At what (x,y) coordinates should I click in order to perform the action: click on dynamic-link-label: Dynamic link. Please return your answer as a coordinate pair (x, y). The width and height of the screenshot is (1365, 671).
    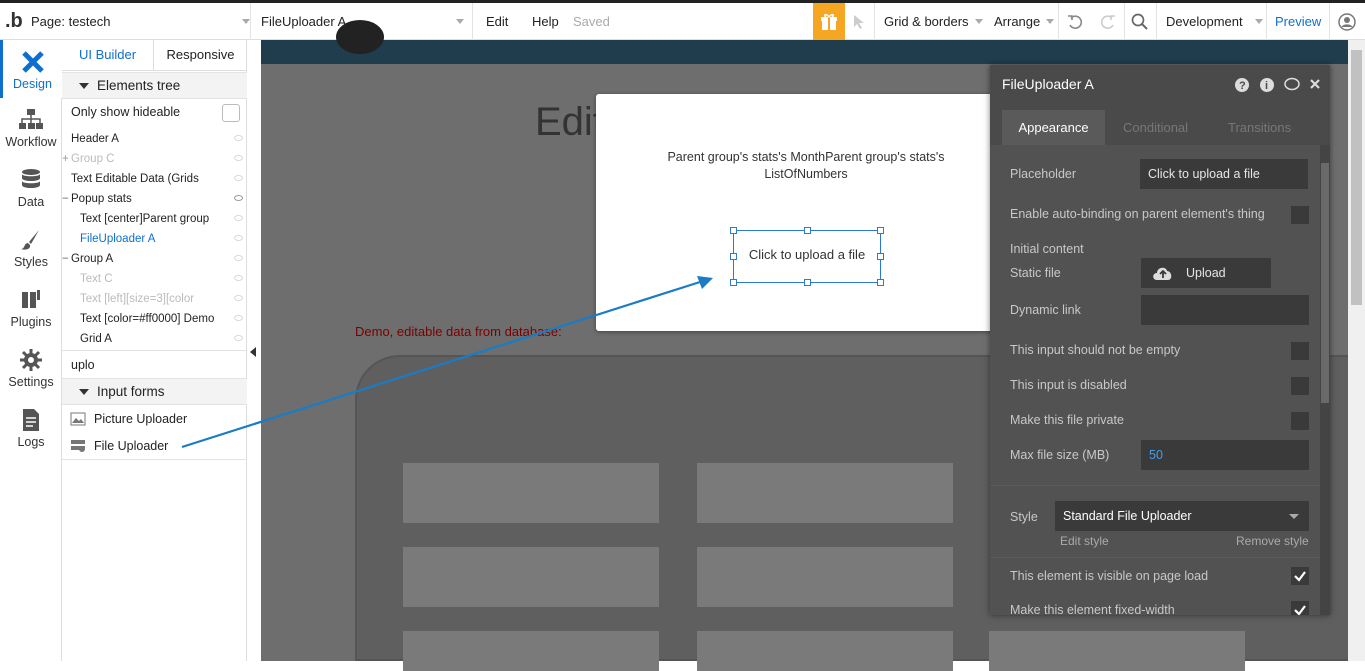
    Looking at the image, I should click on (1045, 310).